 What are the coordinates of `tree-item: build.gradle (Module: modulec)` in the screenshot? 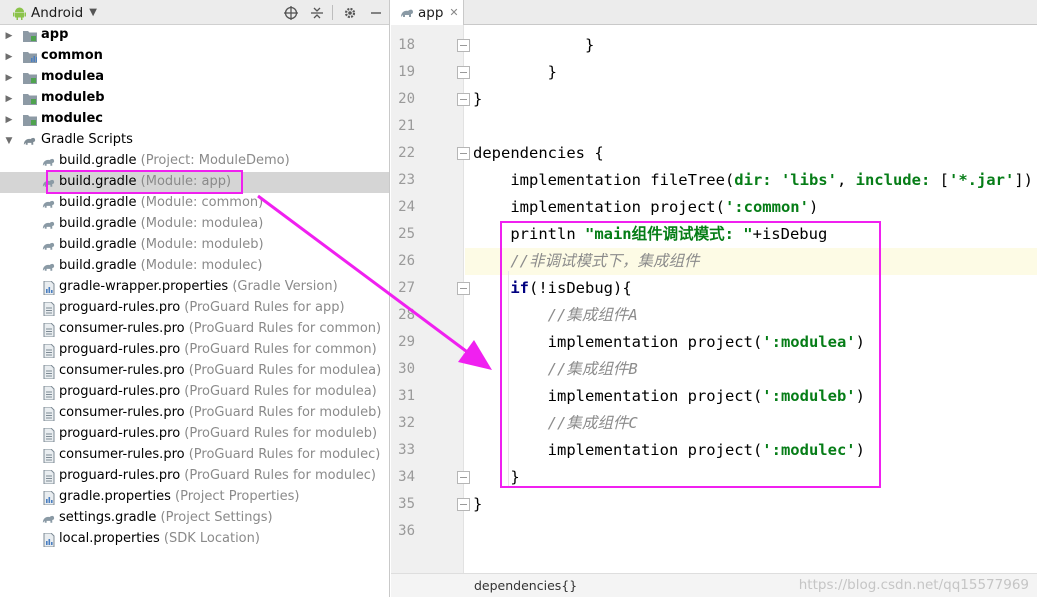 It's located at (194, 266).